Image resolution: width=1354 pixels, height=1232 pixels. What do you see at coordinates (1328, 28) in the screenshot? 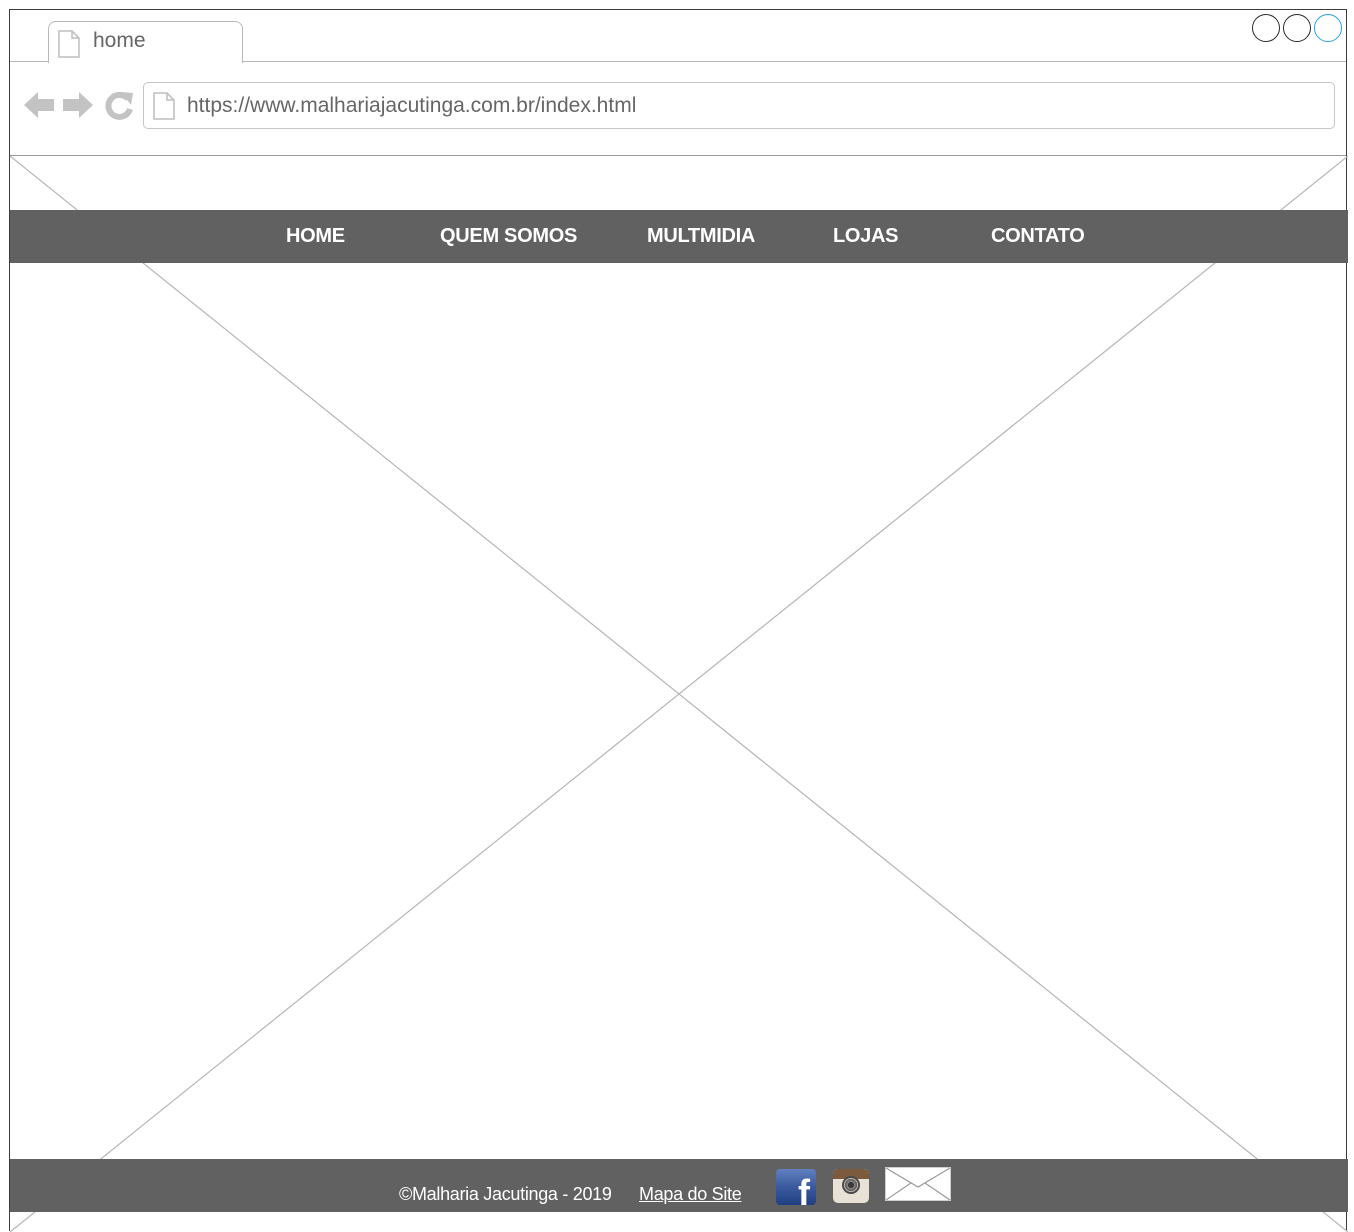
I see `close-button` at bounding box center [1328, 28].